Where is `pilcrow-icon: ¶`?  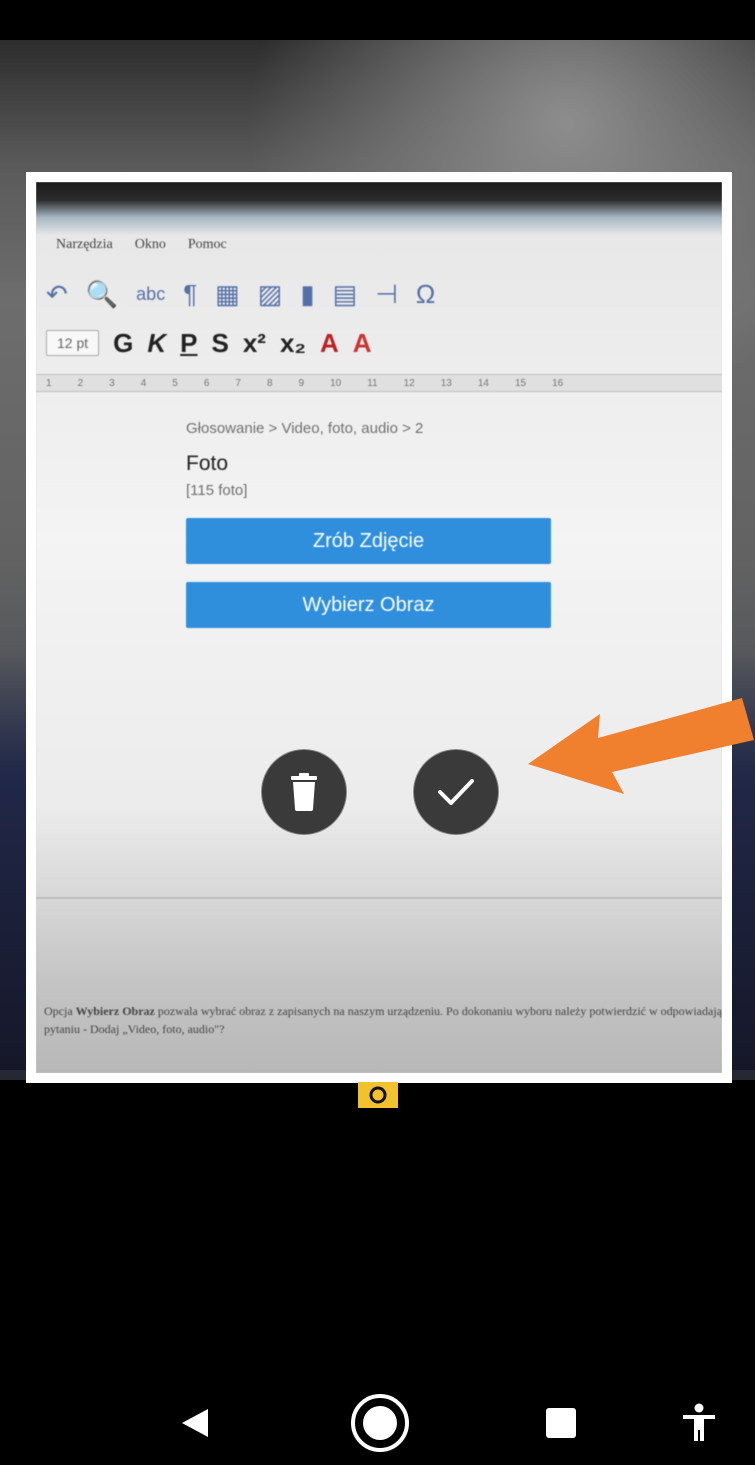
pilcrow-icon: ¶ is located at coordinates (190, 293).